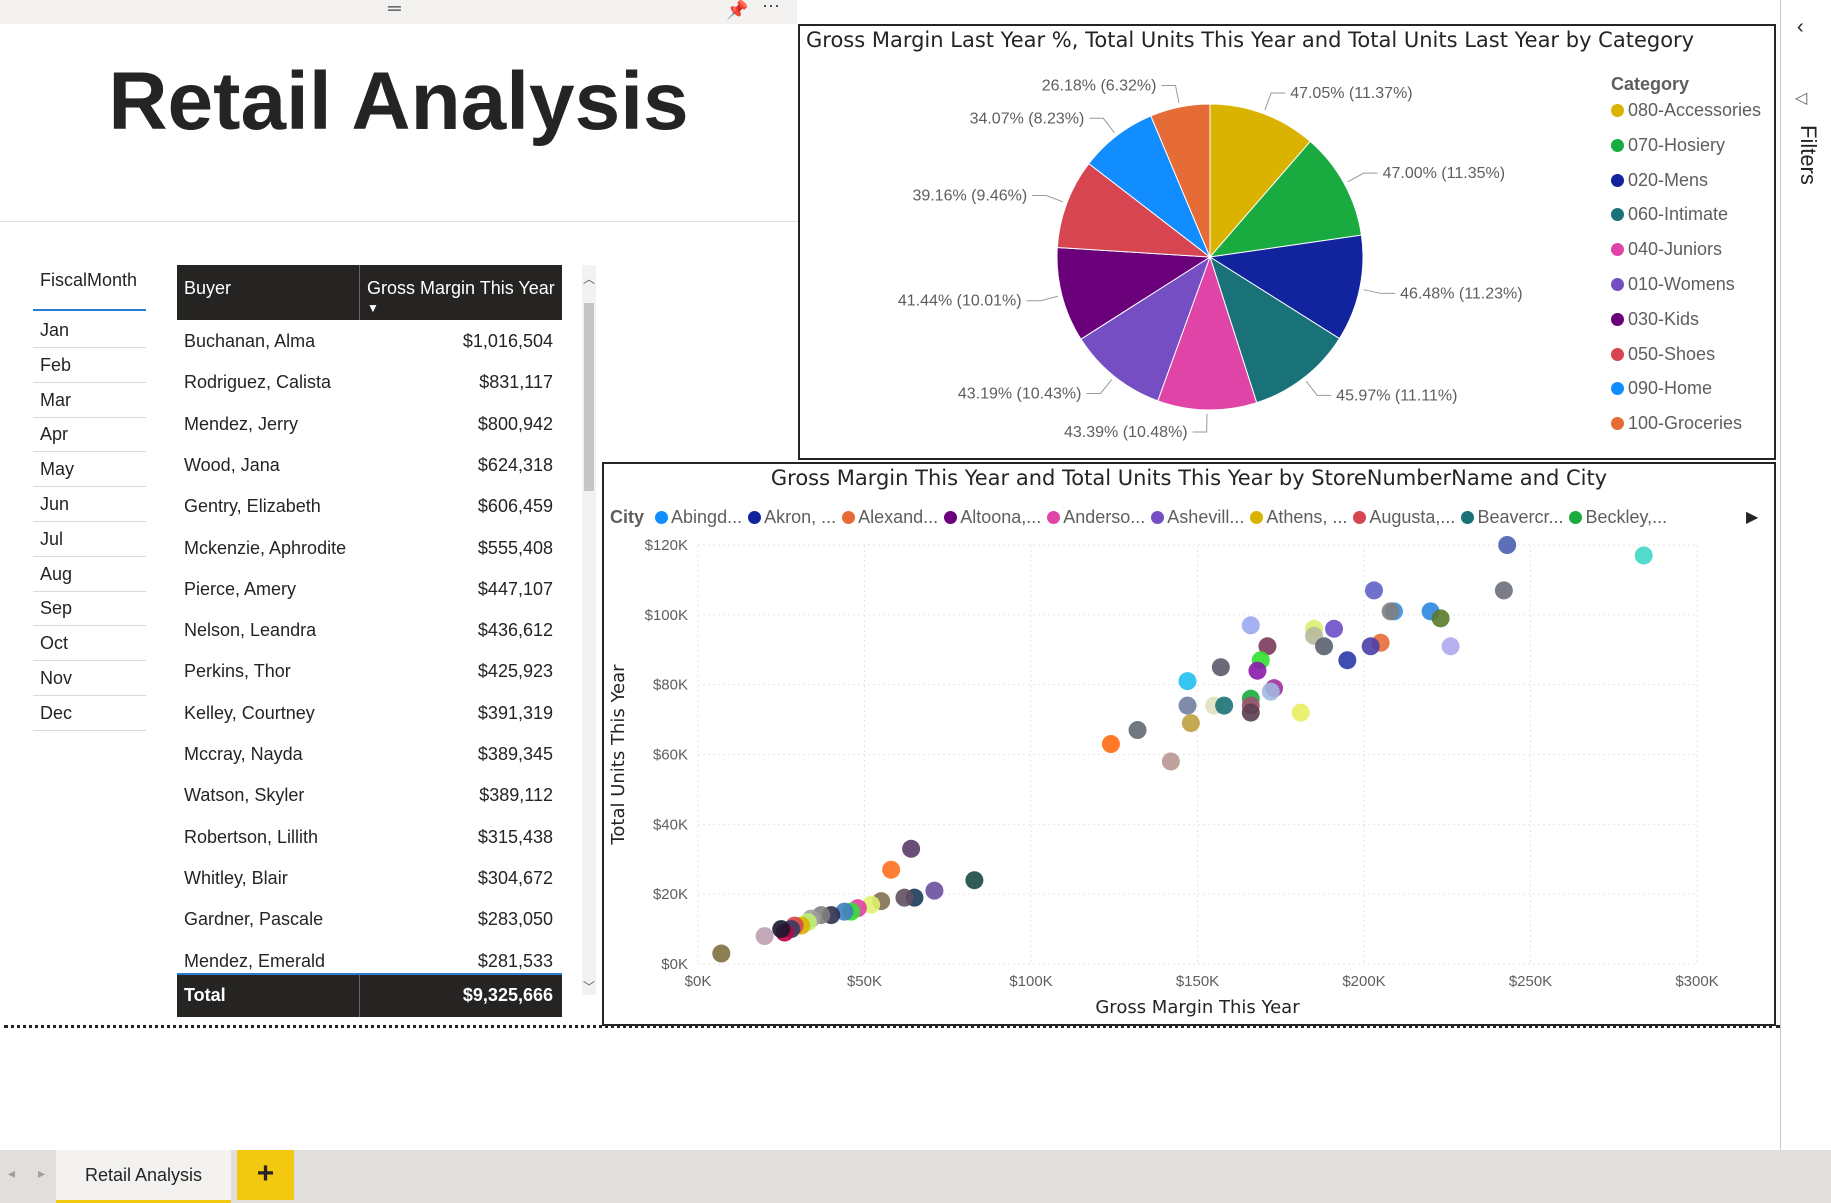  I want to click on tab-scroll-right-icon: ▸, so click(41, 1173).